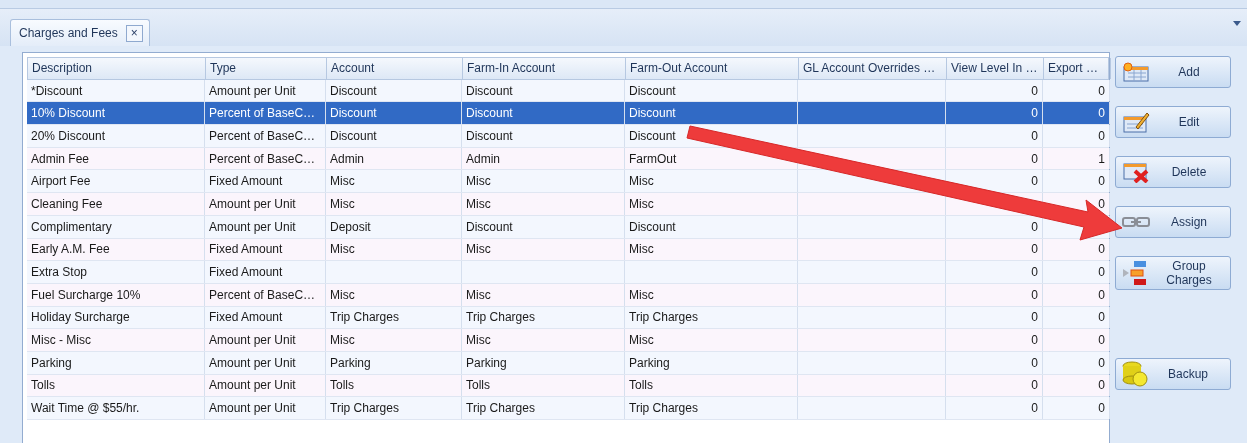 The height and width of the screenshot is (443, 1247). What do you see at coordinates (266, 68) in the screenshot?
I see `column-header: Type` at bounding box center [266, 68].